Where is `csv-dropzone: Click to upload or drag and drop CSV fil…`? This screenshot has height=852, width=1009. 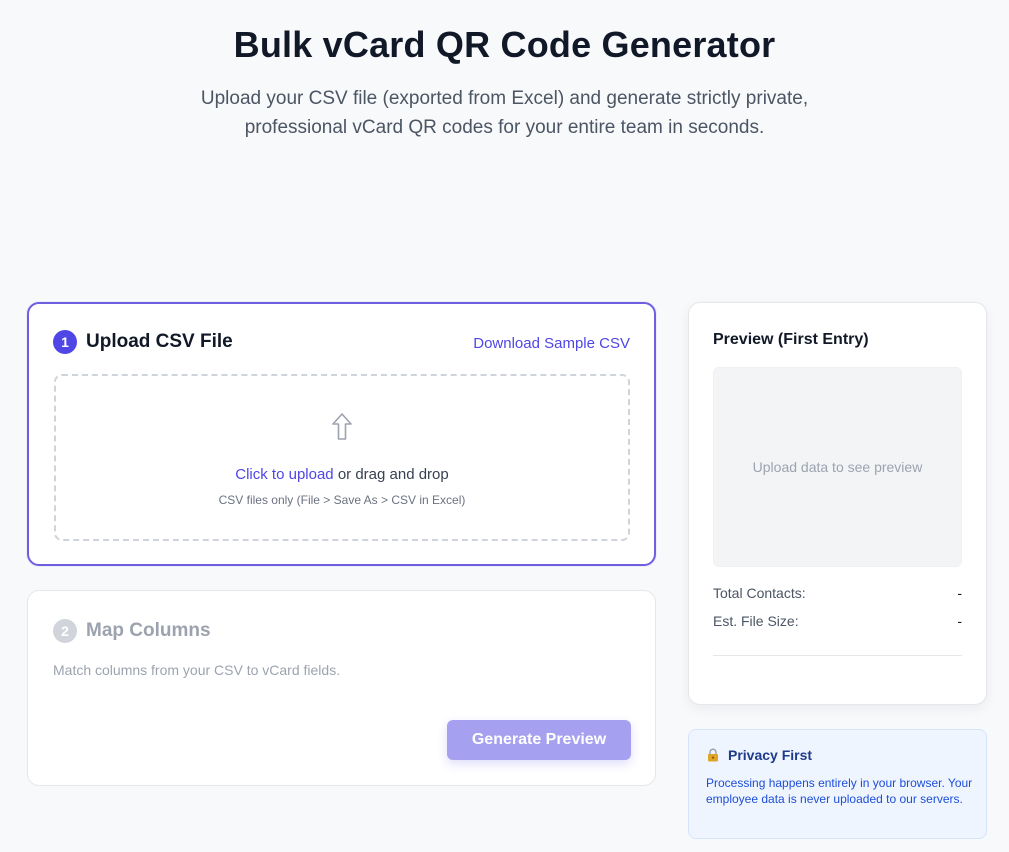 csv-dropzone: Click to upload or drag and drop CSV fil… is located at coordinates (342, 457).